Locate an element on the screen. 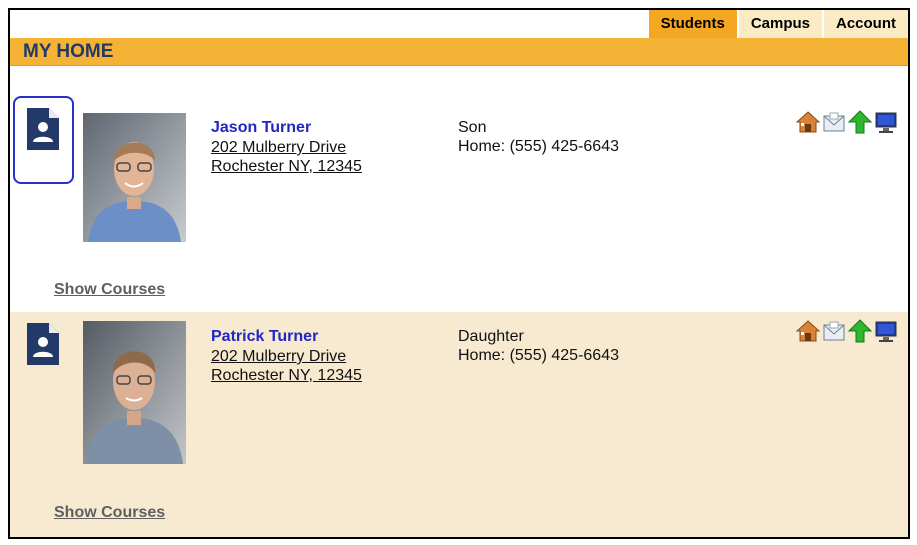  top-tabs: Students Campus Account is located at coordinates (777, 24).